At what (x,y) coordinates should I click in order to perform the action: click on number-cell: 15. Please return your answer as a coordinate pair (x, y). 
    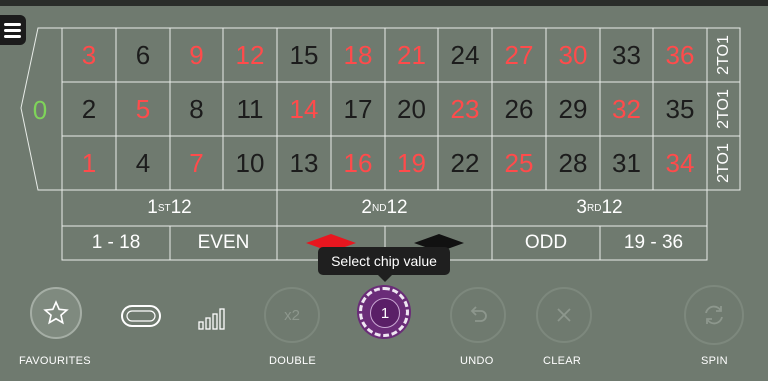
    Looking at the image, I should click on (304, 55).